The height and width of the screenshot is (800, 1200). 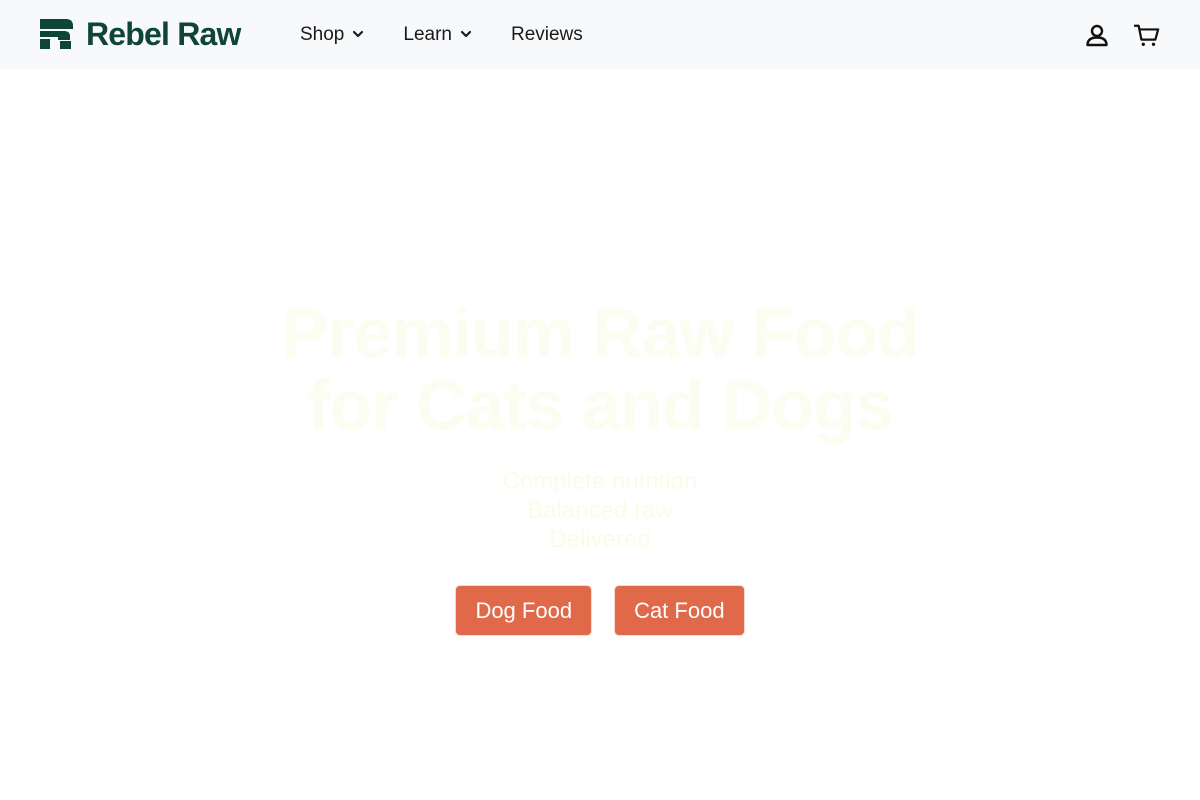 I want to click on dog-food-button: Dog Food, so click(x=524, y=610).